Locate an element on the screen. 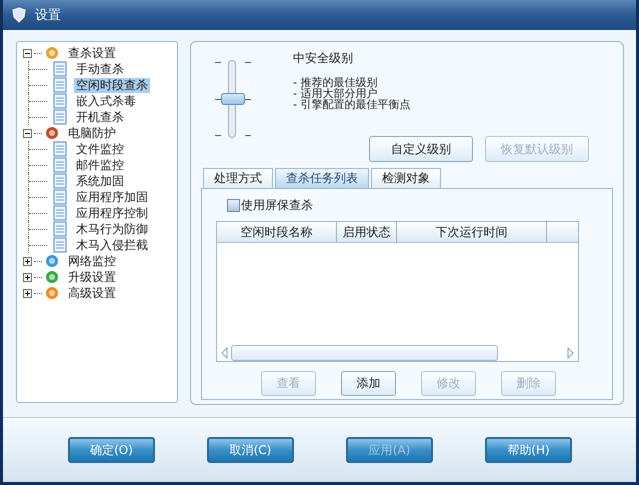 The image size is (639, 485). table-button: 添加 is located at coordinates (368, 383).